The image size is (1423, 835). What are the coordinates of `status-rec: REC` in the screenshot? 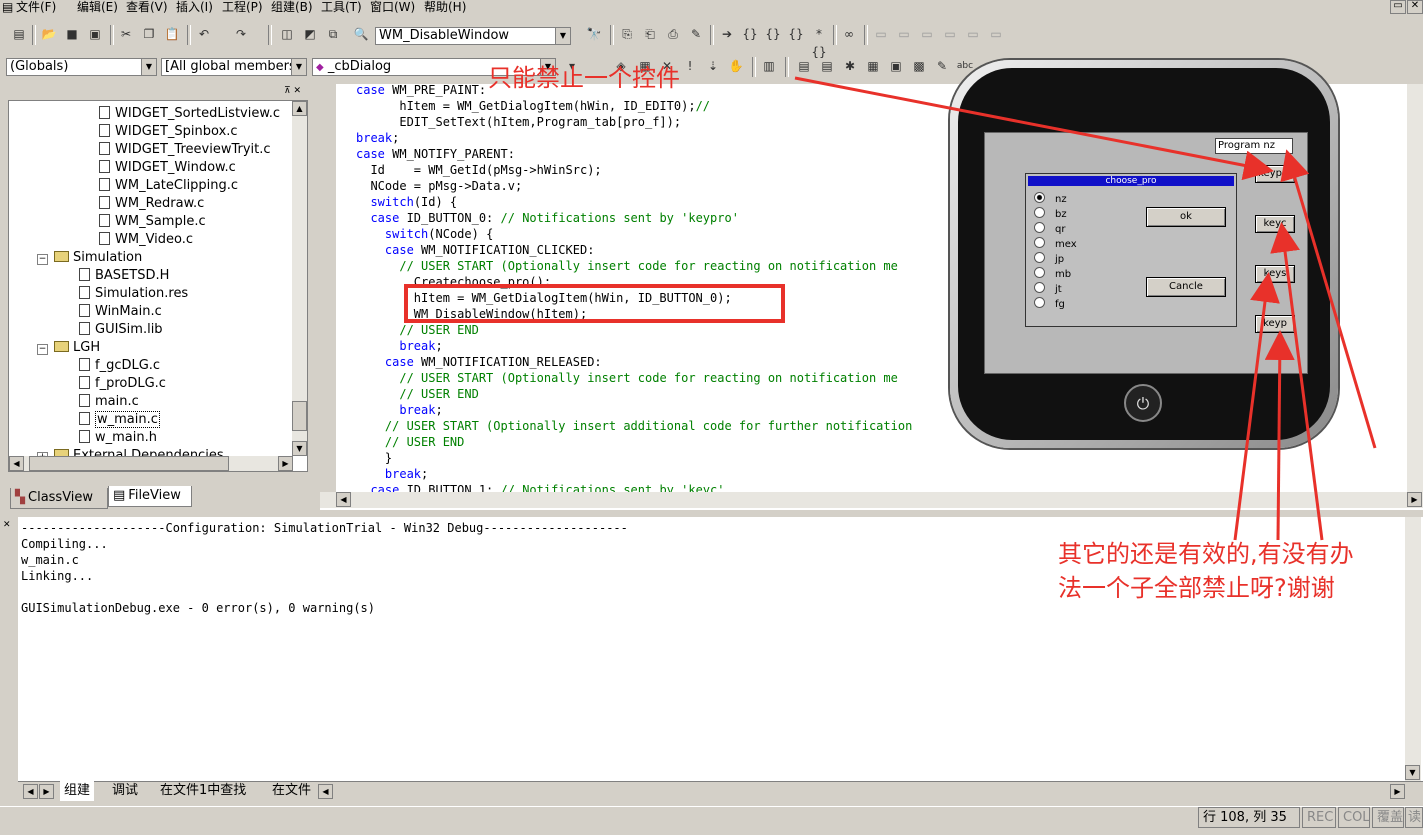 It's located at (1319, 817).